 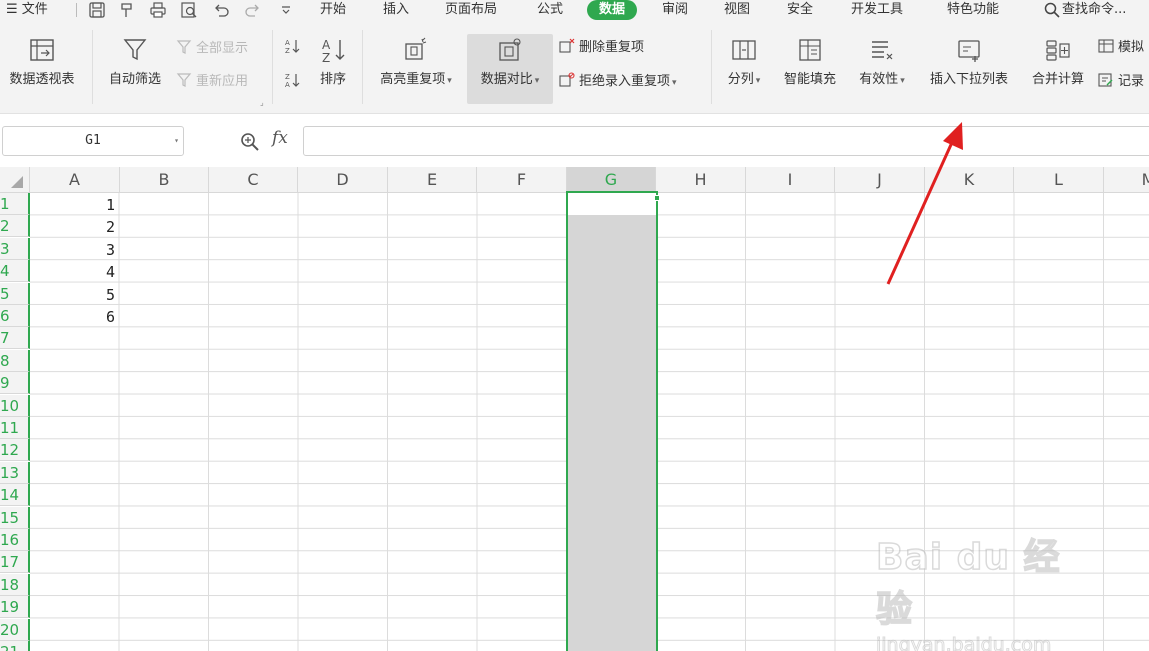 What do you see at coordinates (800, 10) in the screenshot?
I see `tab-security: 安全` at bounding box center [800, 10].